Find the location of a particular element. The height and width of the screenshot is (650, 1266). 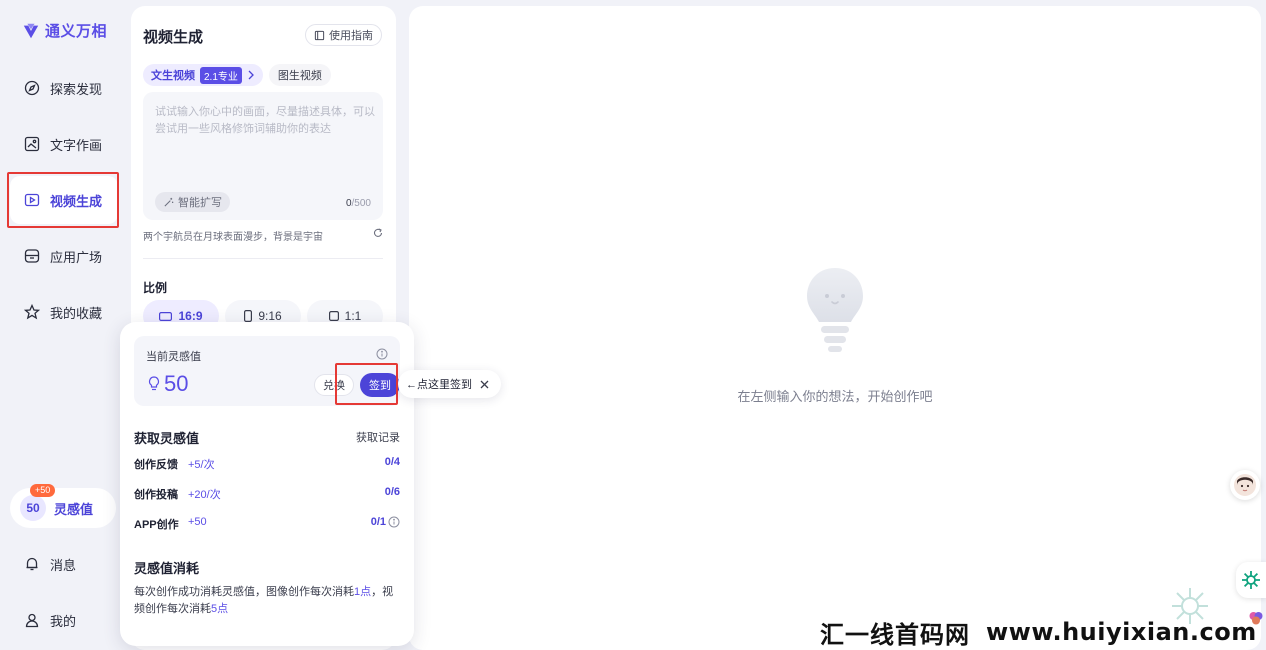

lightbulb-icon is located at coordinates (154, 383).